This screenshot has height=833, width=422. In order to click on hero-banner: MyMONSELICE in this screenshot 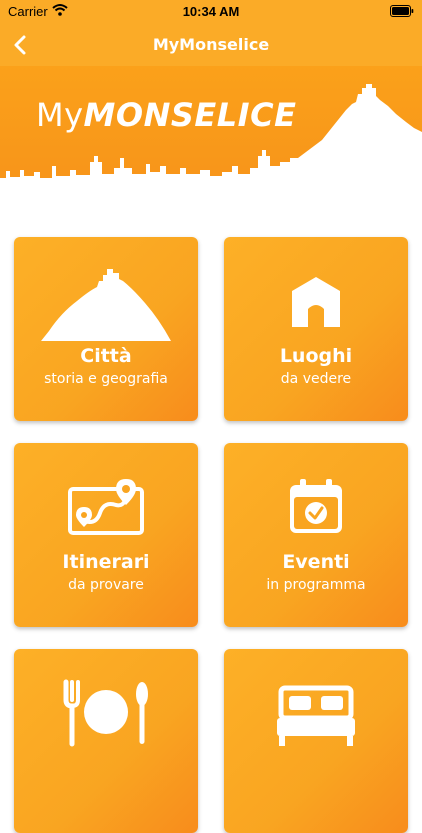, I will do `click(211, 128)`.